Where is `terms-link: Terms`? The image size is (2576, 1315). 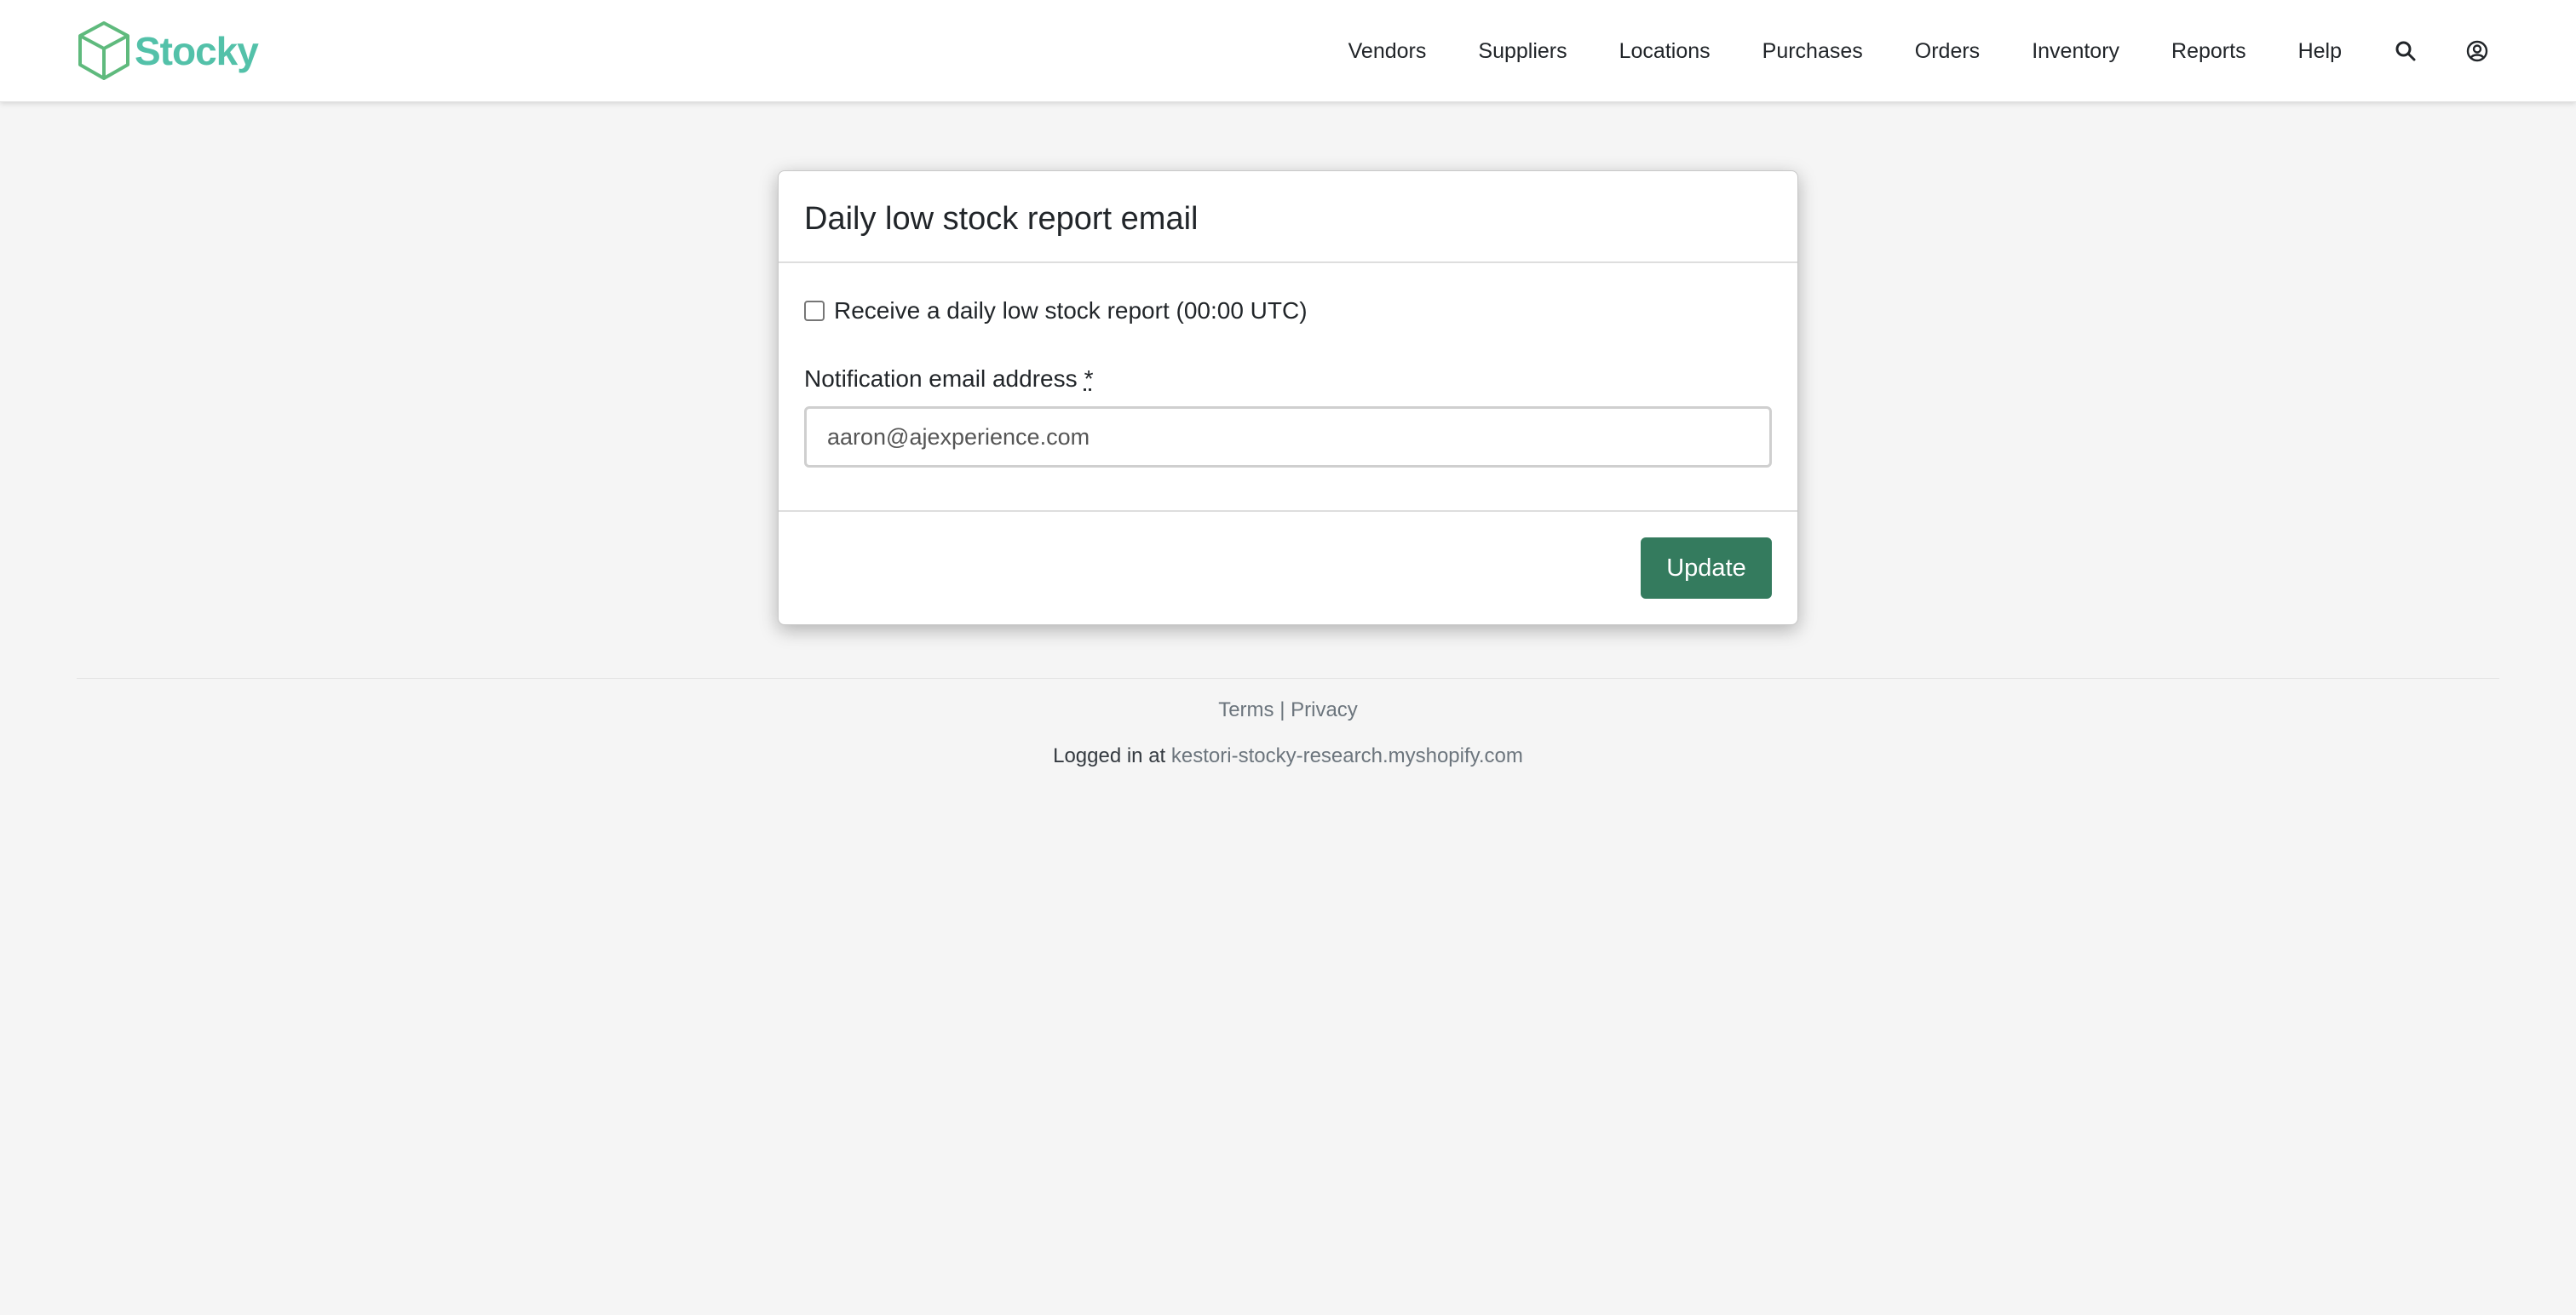 terms-link: Terms is located at coordinates (1246, 709).